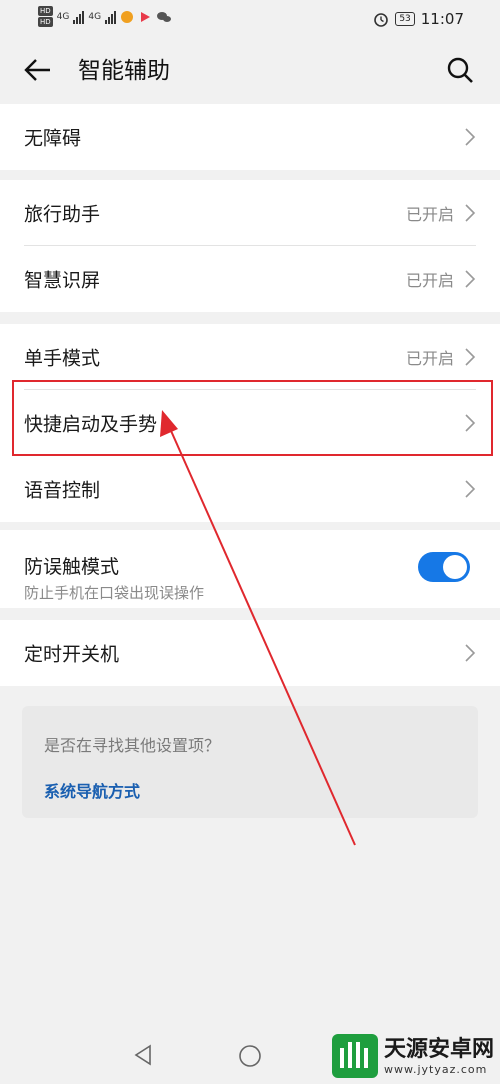 This screenshot has height=1084, width=500. What do you see at coordinates (143, 1055) in the screenshot?
I see `nav-back-icon` at bounding box center [143, 1055].